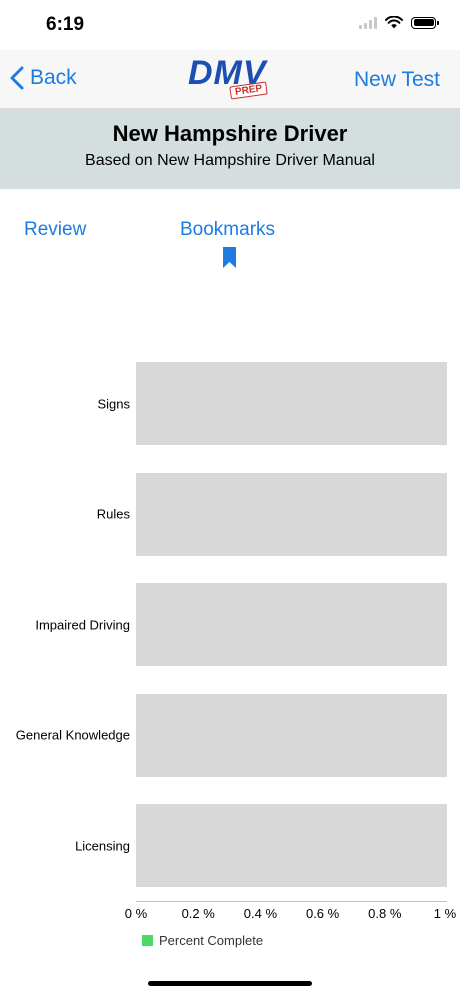 The height and width of the screenshot is (996, 460). I want to click on cellular-signal-icon, so click(368, 22).